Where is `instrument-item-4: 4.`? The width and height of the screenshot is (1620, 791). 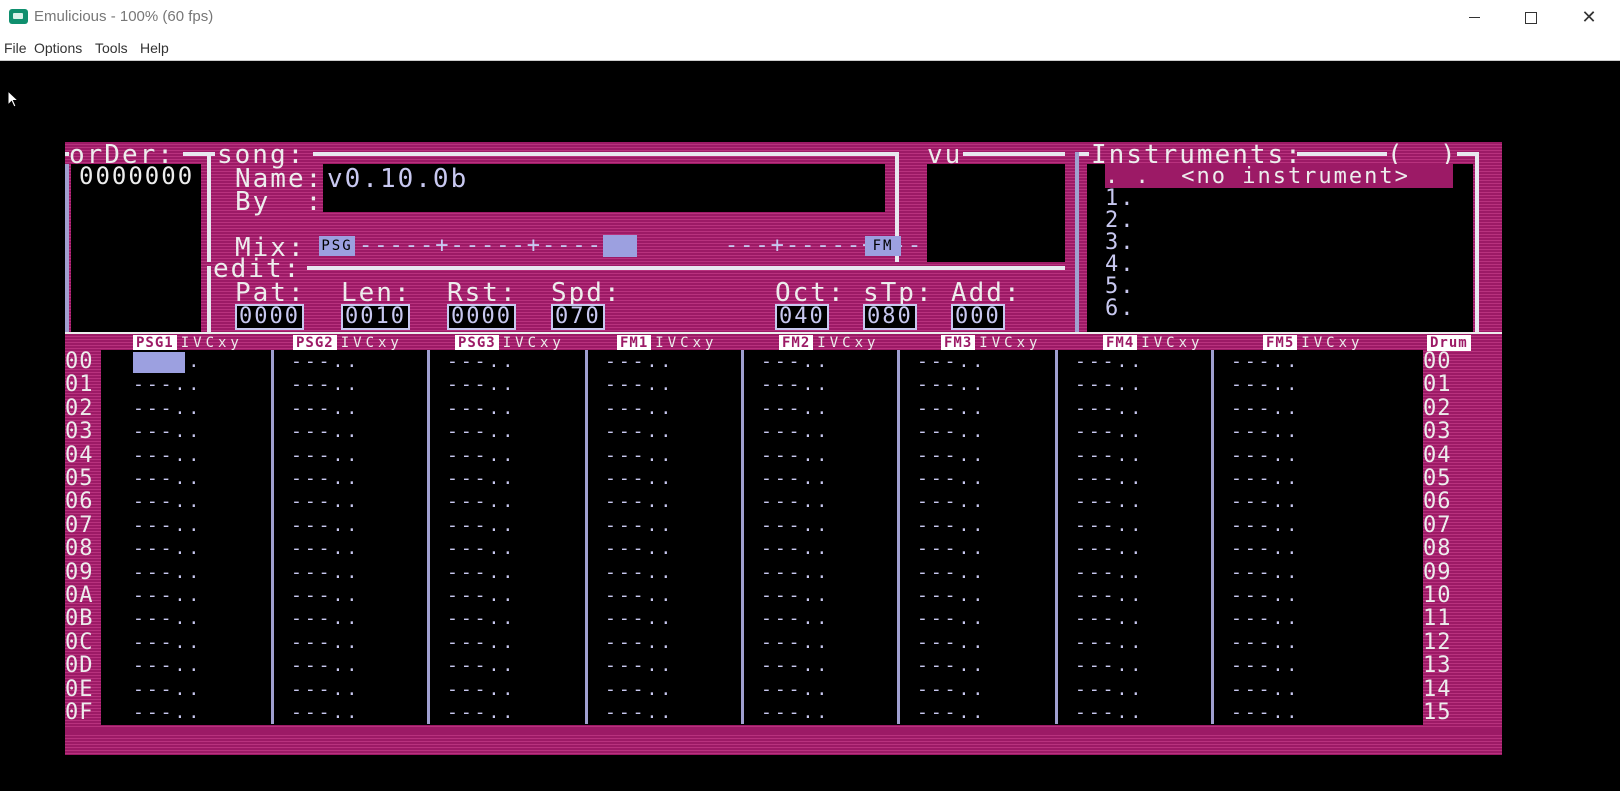
instrument-item-4: 4. is located at coordinates (1120, 265).